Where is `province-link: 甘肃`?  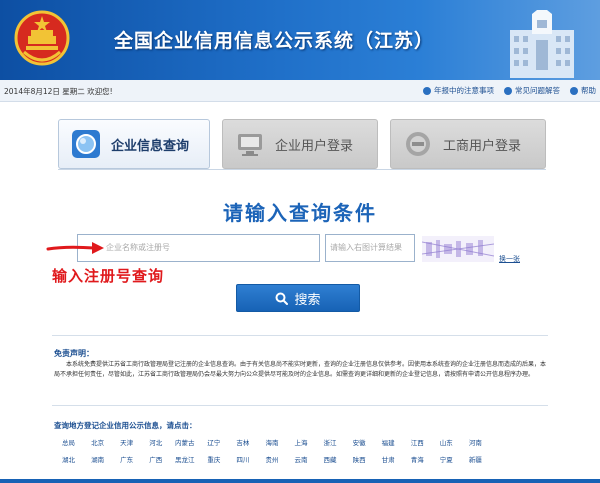 province-link: 甘肃 is located at coordinates (388, 459).